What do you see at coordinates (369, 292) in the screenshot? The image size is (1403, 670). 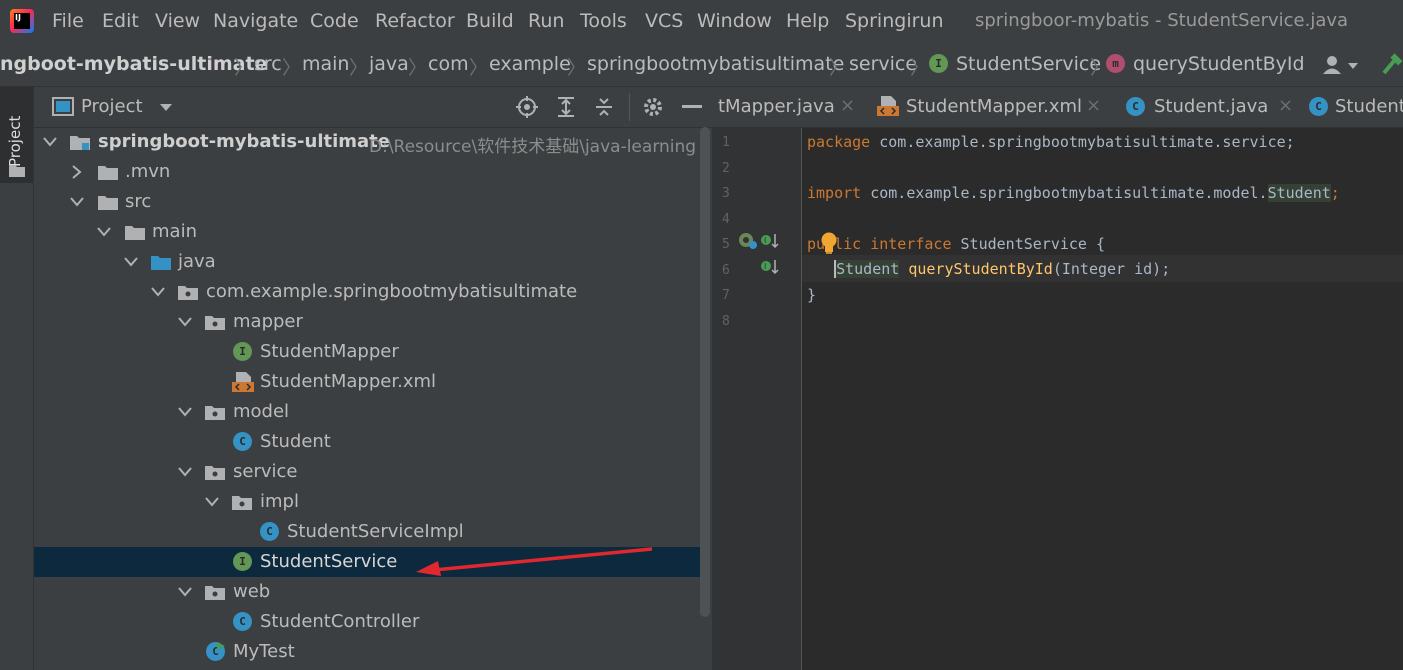 I see `tree-row-package-root: com.example.springbootmybatisultimate` at bounding box center [369, 292].